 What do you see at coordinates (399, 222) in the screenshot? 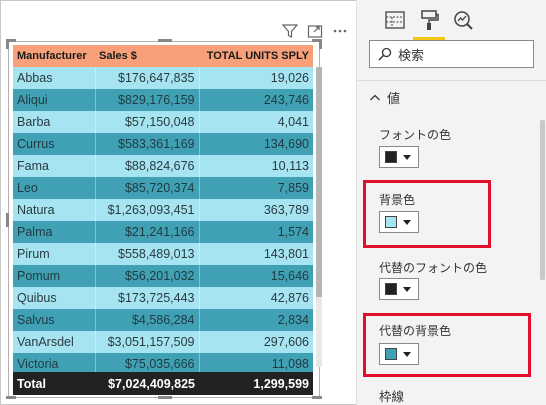
I see `background-color-dropdown` at bounding box center [399, 222].